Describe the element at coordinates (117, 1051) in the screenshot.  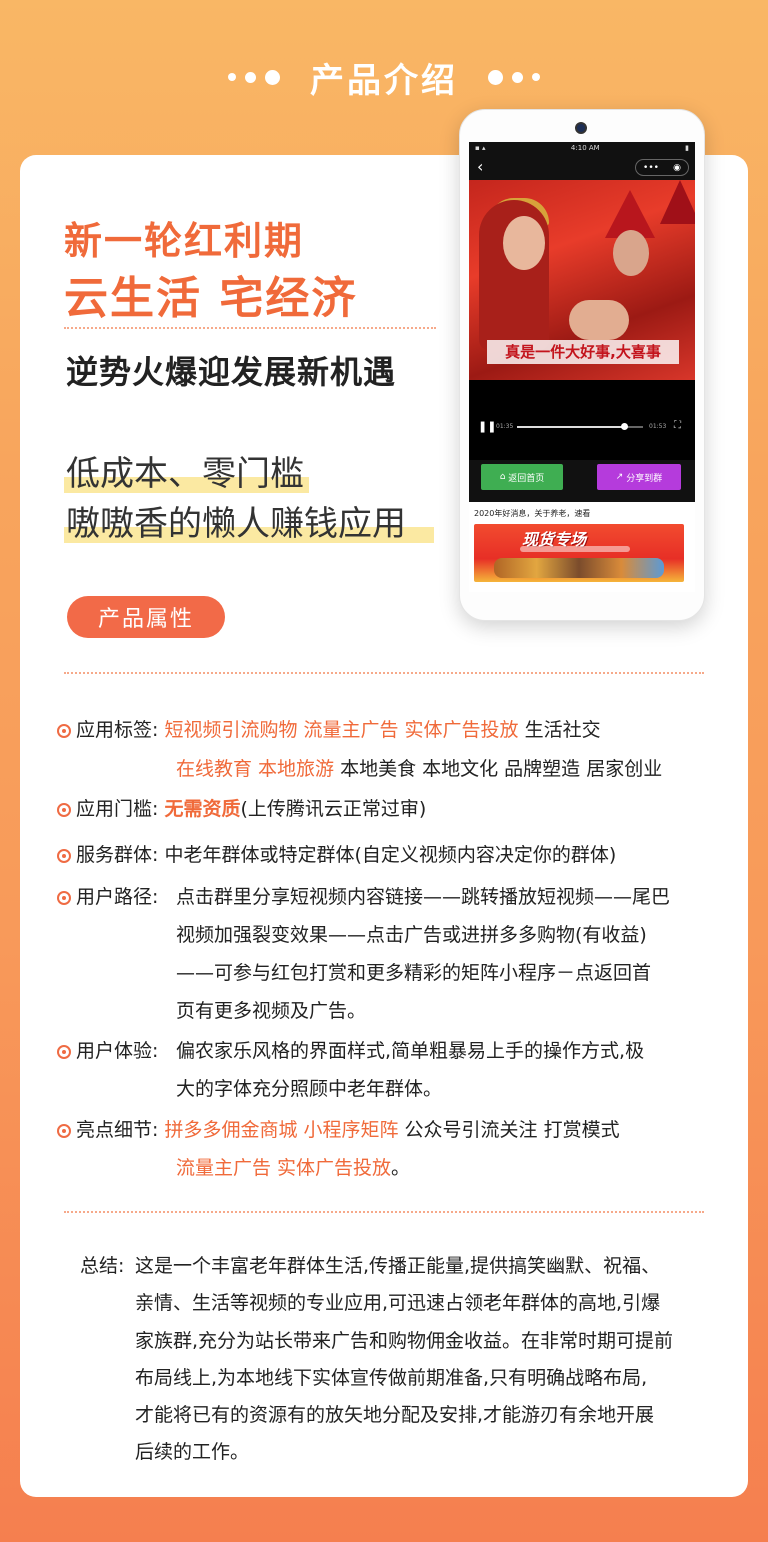
I see `attr-experience: 用户体验:` at that location.